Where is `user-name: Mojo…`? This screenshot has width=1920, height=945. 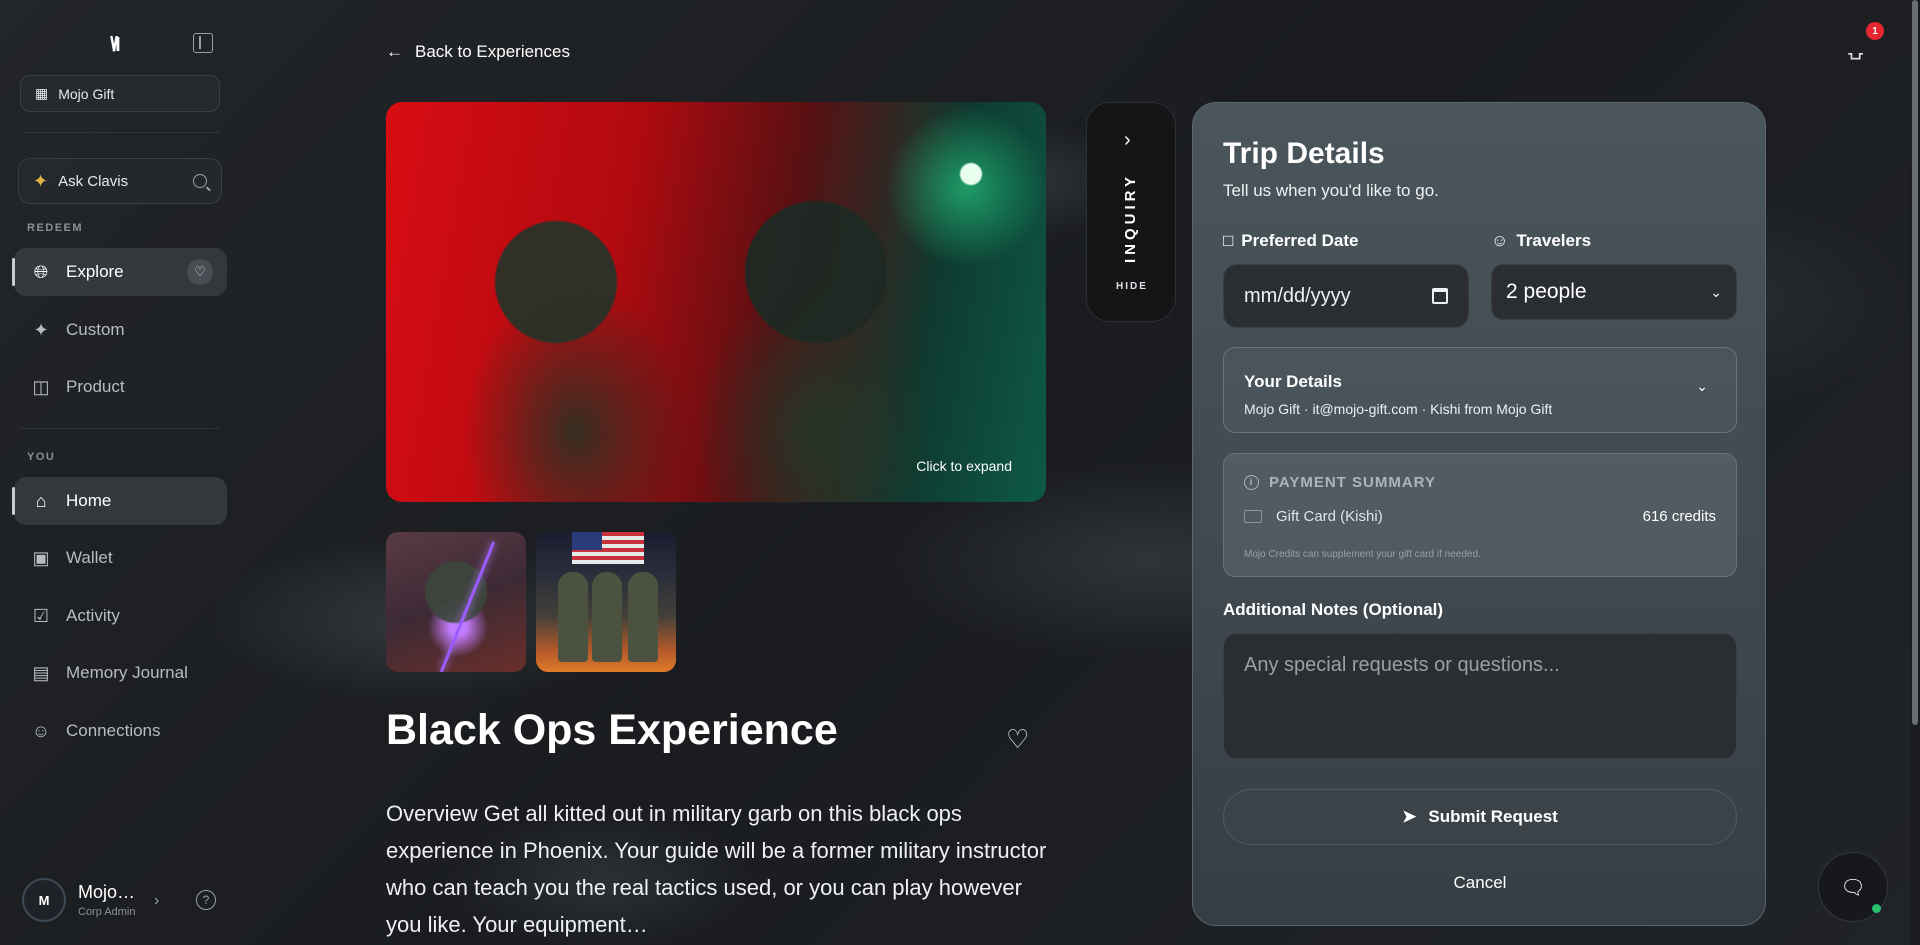 user-name: Mojo… is located at coordinates (107, 892).